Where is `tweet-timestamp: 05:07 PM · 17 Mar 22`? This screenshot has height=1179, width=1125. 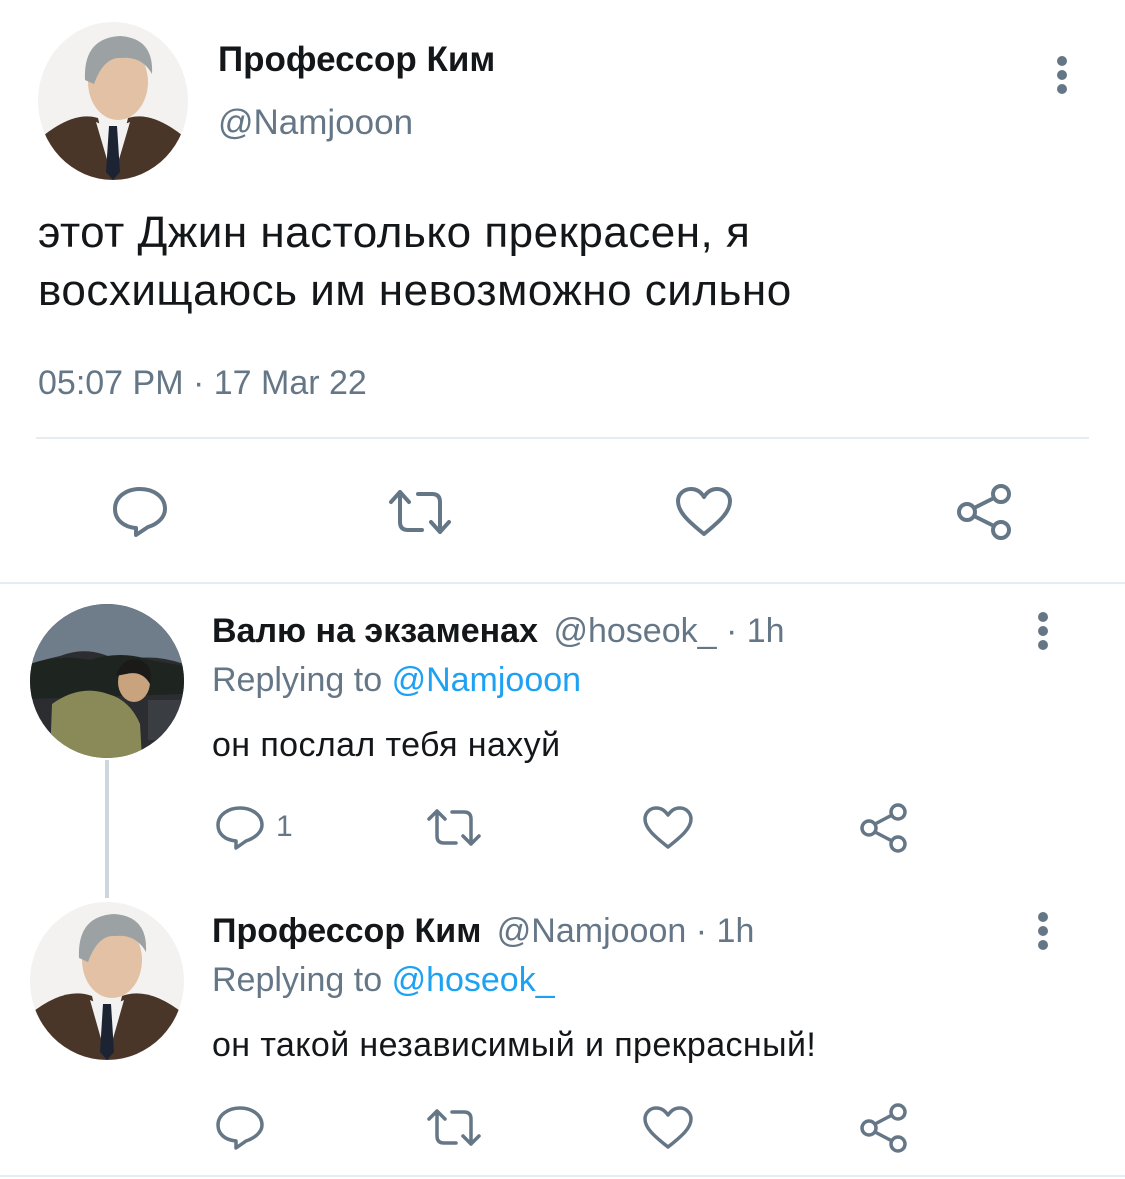
tweet-timestamp: 05:07 PM · 17 Mar 22 is located at coordinates (202, 383).